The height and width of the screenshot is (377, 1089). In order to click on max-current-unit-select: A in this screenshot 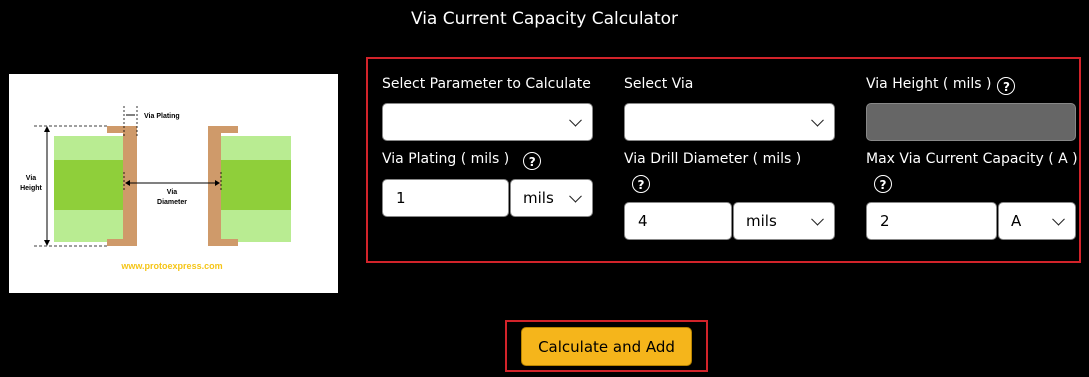, I will do `click(1037, 221)`.